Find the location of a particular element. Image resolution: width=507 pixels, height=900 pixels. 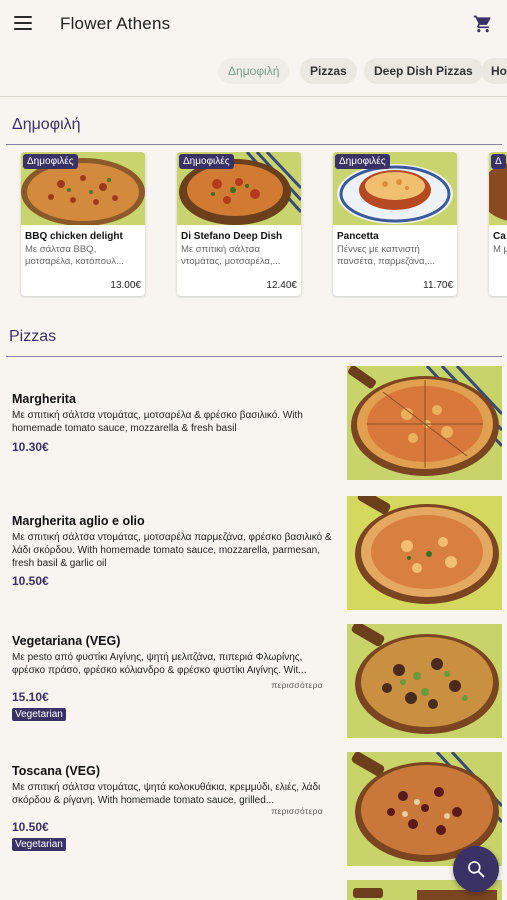

cart-icon is located at coordinates (483, 24).